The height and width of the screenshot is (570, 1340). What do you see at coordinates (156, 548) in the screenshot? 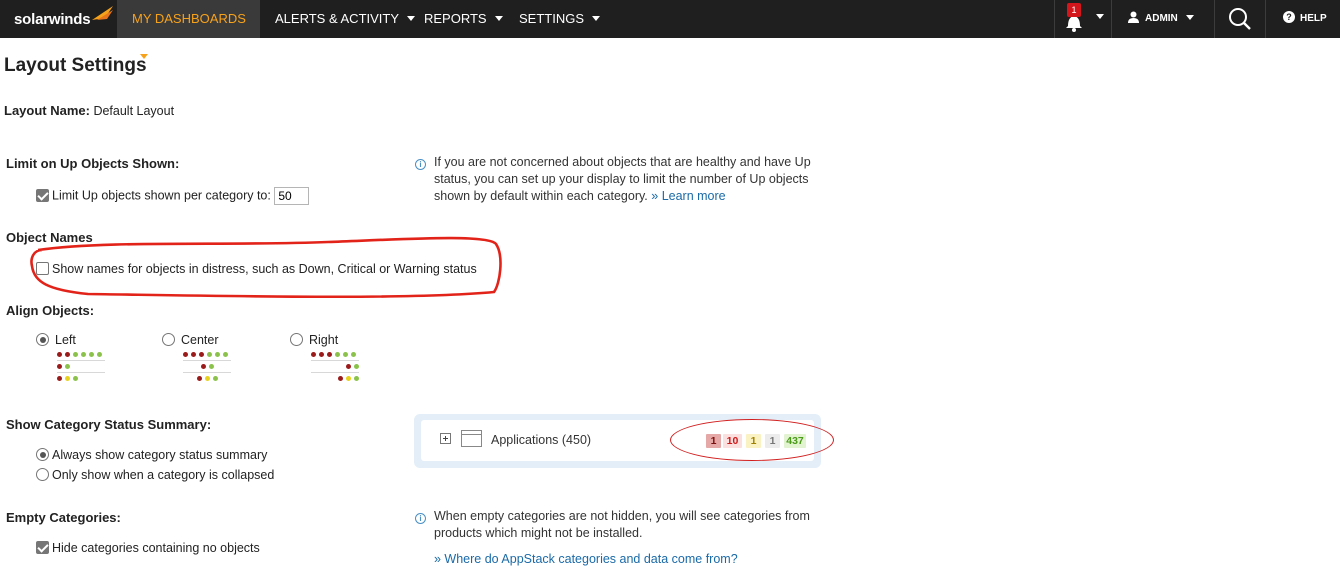
I see `hide-empty-label: Hide categories containing no objects` at bounding box center [156, 548].